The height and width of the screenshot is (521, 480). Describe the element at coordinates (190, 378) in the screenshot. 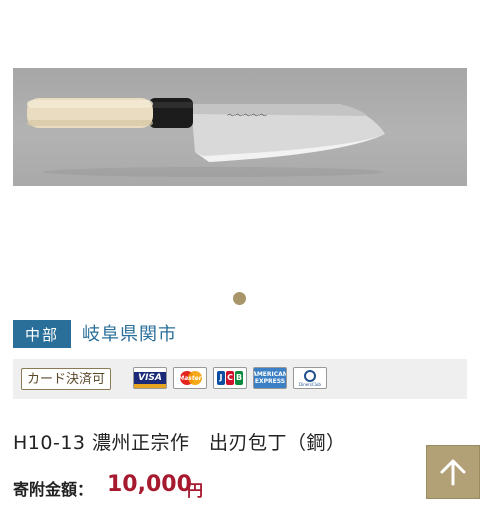

I see `mastercard-logo: Master` at that location.